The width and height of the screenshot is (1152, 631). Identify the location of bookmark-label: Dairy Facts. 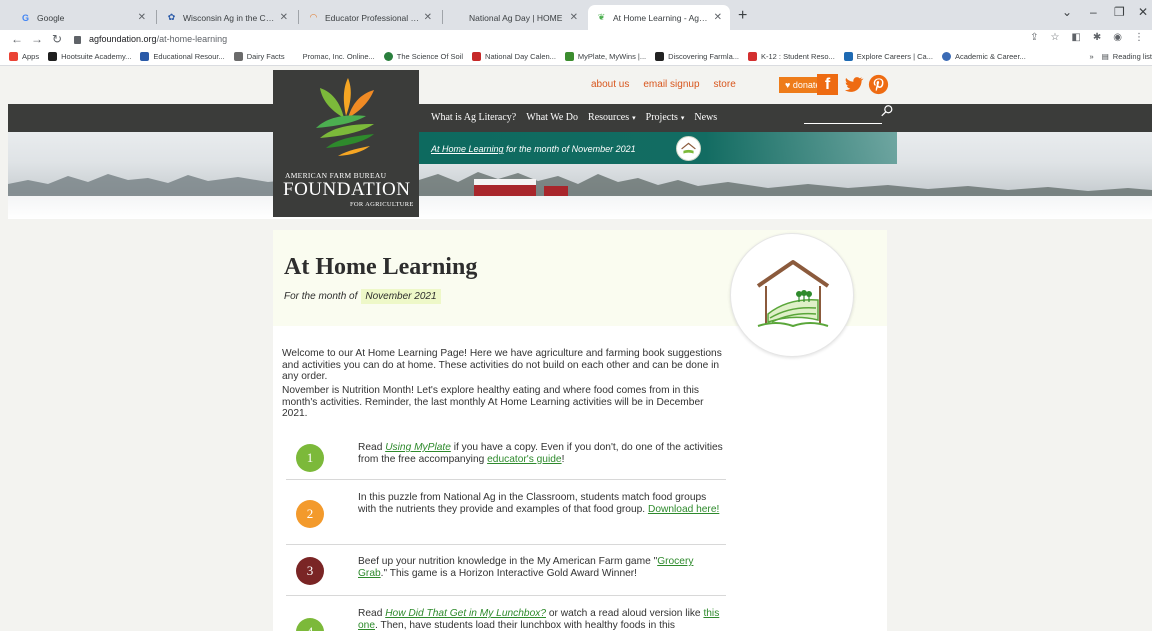
(265, 56).